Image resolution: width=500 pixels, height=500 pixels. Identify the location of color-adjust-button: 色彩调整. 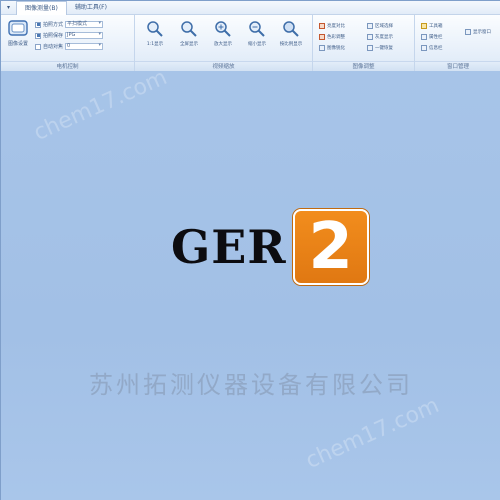
(332, 36).